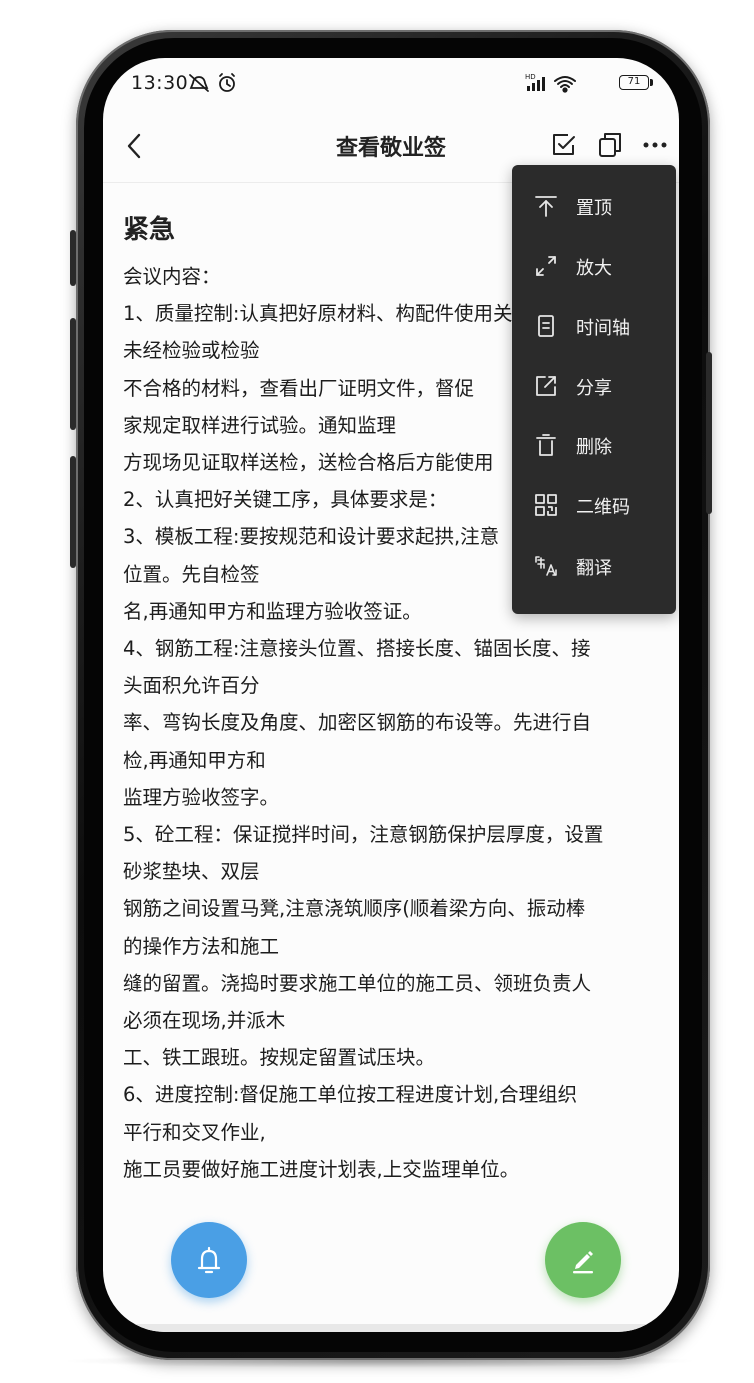 The width and height of the screenshot is (754, 1383). I want to click on note-line: 率、弯钩长度及角度、加密区钢筋的布设等。先进行自, so click(357, 723).